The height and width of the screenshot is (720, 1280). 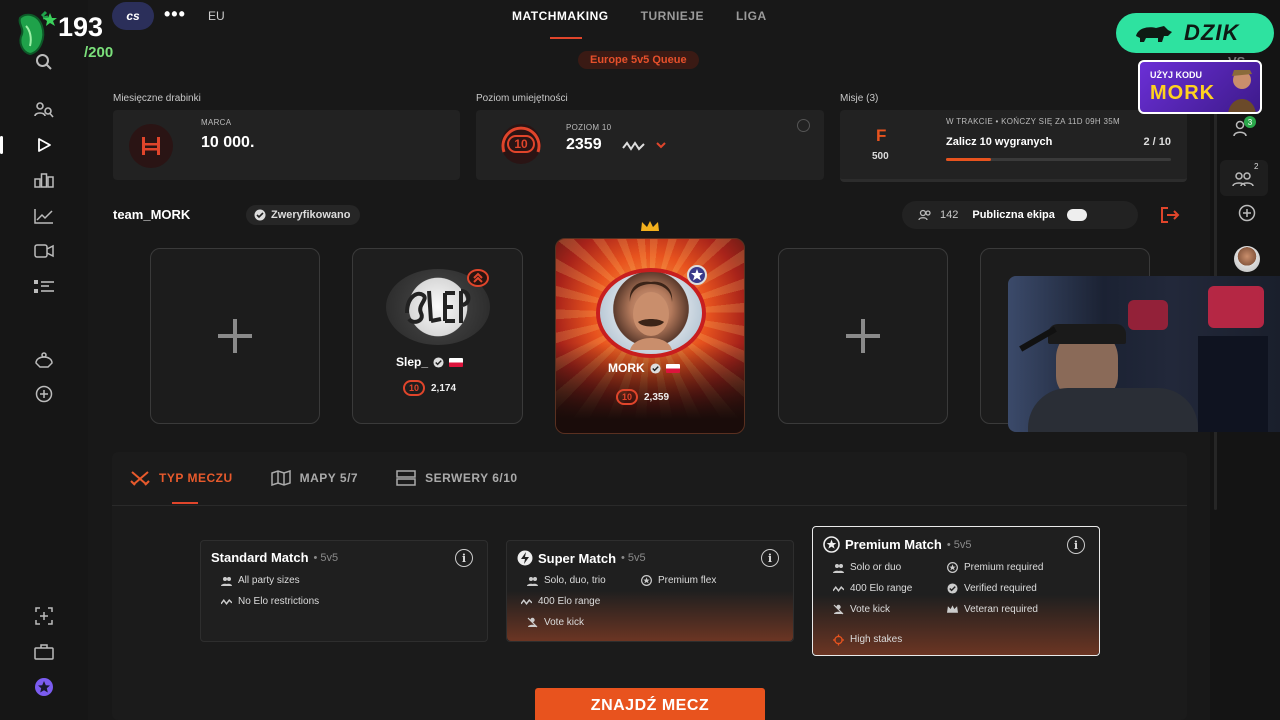 I want to click on chair, so click(x=1233, y=384).